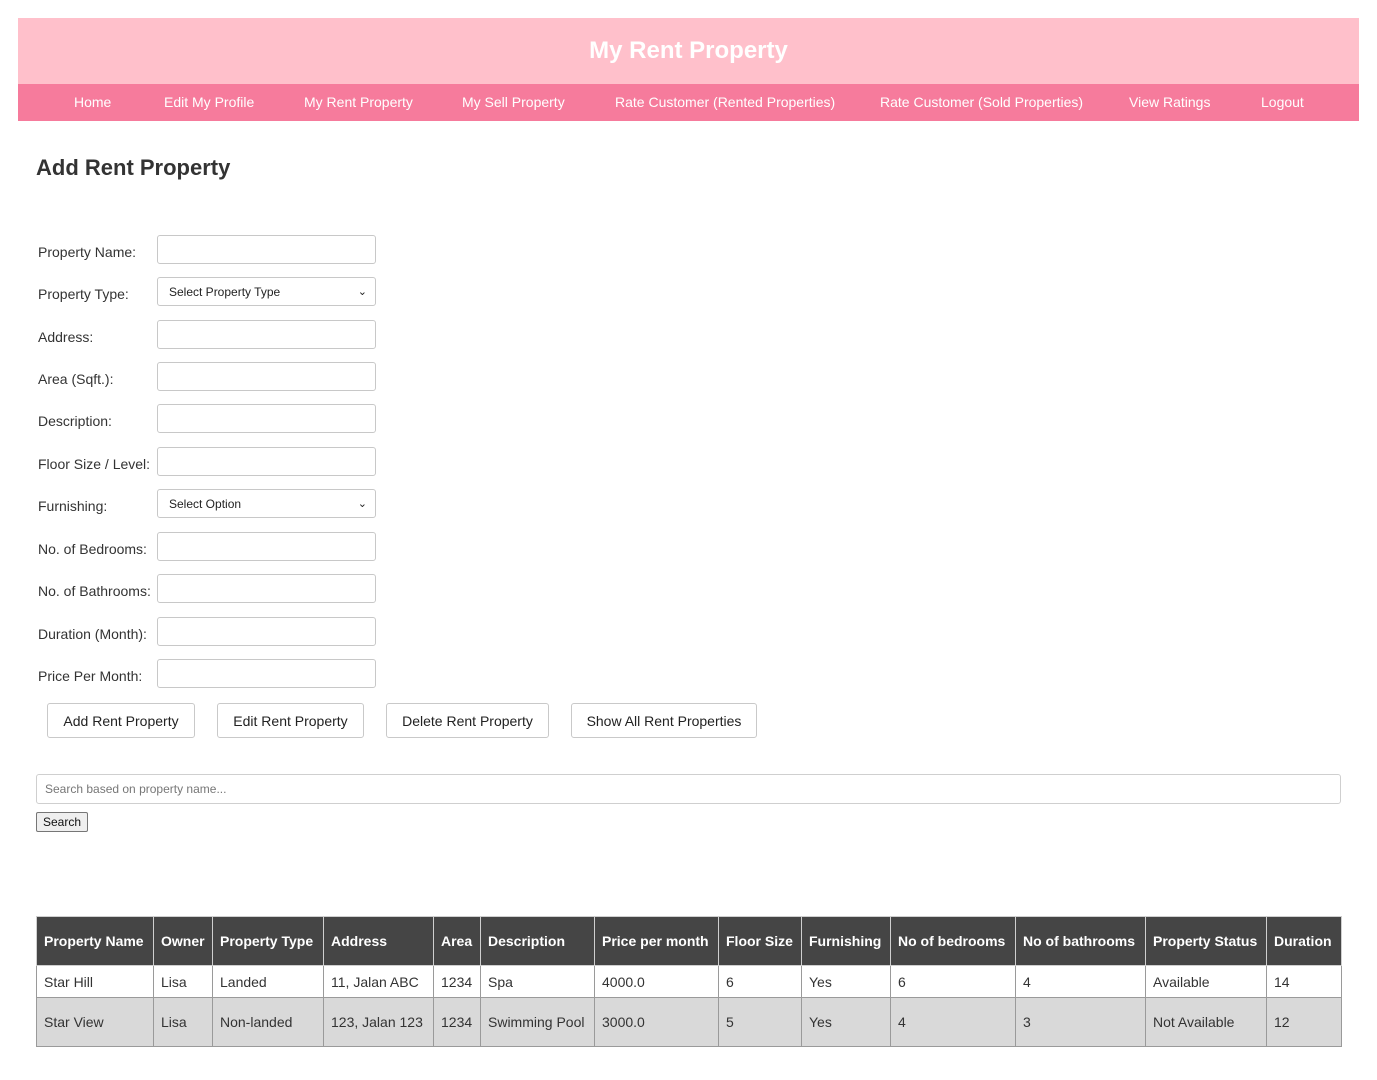 Image resolution: width=1377 pixels, height=1080 pixels. Describe the element at coordinates (225, 291) in the screenshot. I see `property-type-selected: Select Property Type` at that location.